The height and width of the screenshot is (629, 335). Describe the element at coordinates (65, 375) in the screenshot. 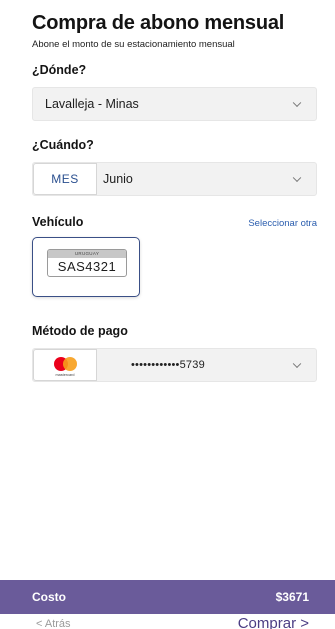

I see `mastercard-wordmark: mastercard` at that location.